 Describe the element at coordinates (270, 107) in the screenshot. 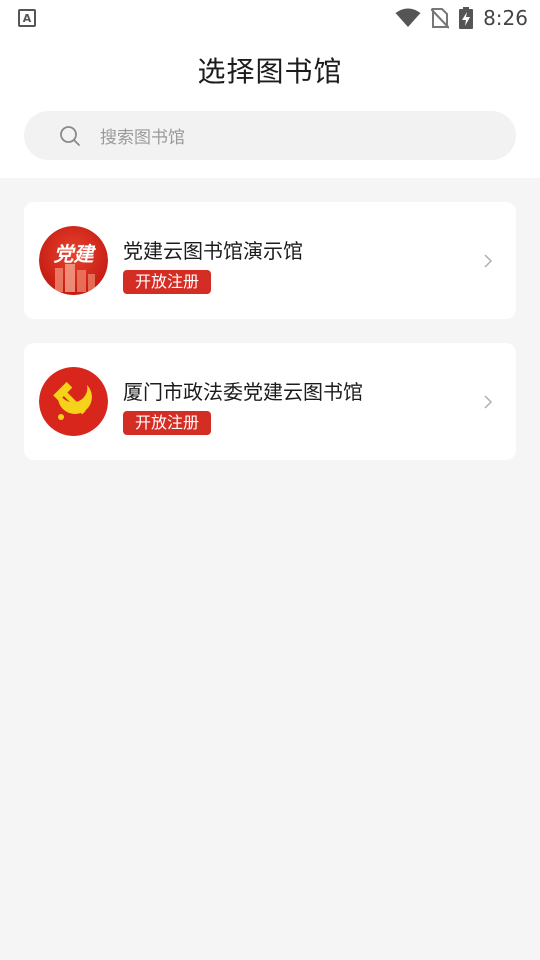

I see `header: 选择图书馆 搜索图书馆` at that location.